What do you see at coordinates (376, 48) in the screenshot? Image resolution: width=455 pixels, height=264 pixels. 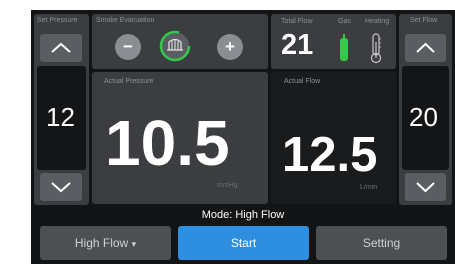 I see `thermometer-icon` at bounding box center [376, 48].